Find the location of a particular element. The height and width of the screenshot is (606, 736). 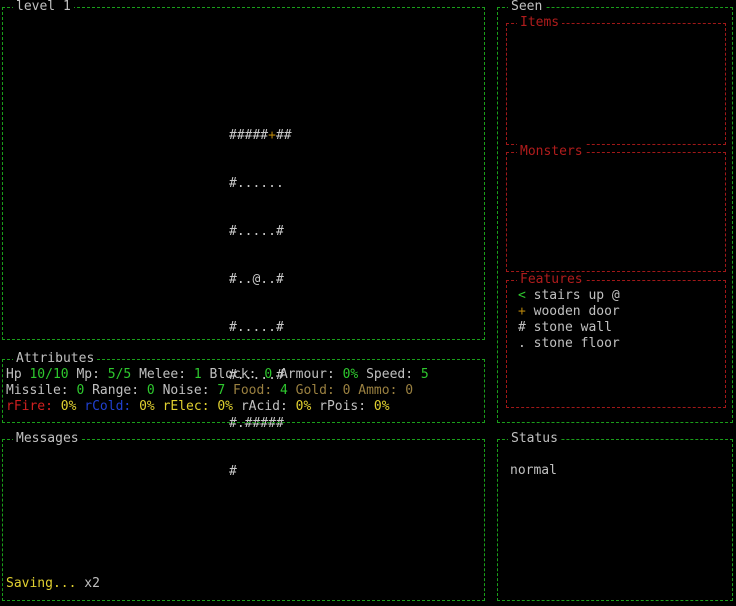

monsters-title: Monsters is located at coordinates (551, 152).